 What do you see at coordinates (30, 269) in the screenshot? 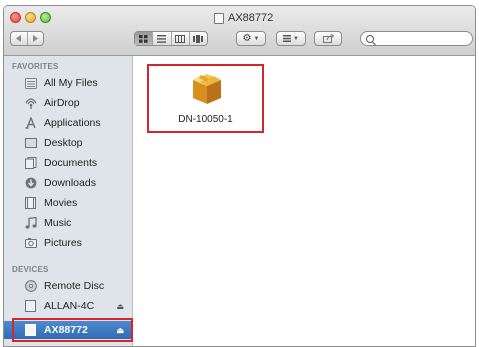
I see `devices-header: DEVICES` at bounding box center [30, 269].